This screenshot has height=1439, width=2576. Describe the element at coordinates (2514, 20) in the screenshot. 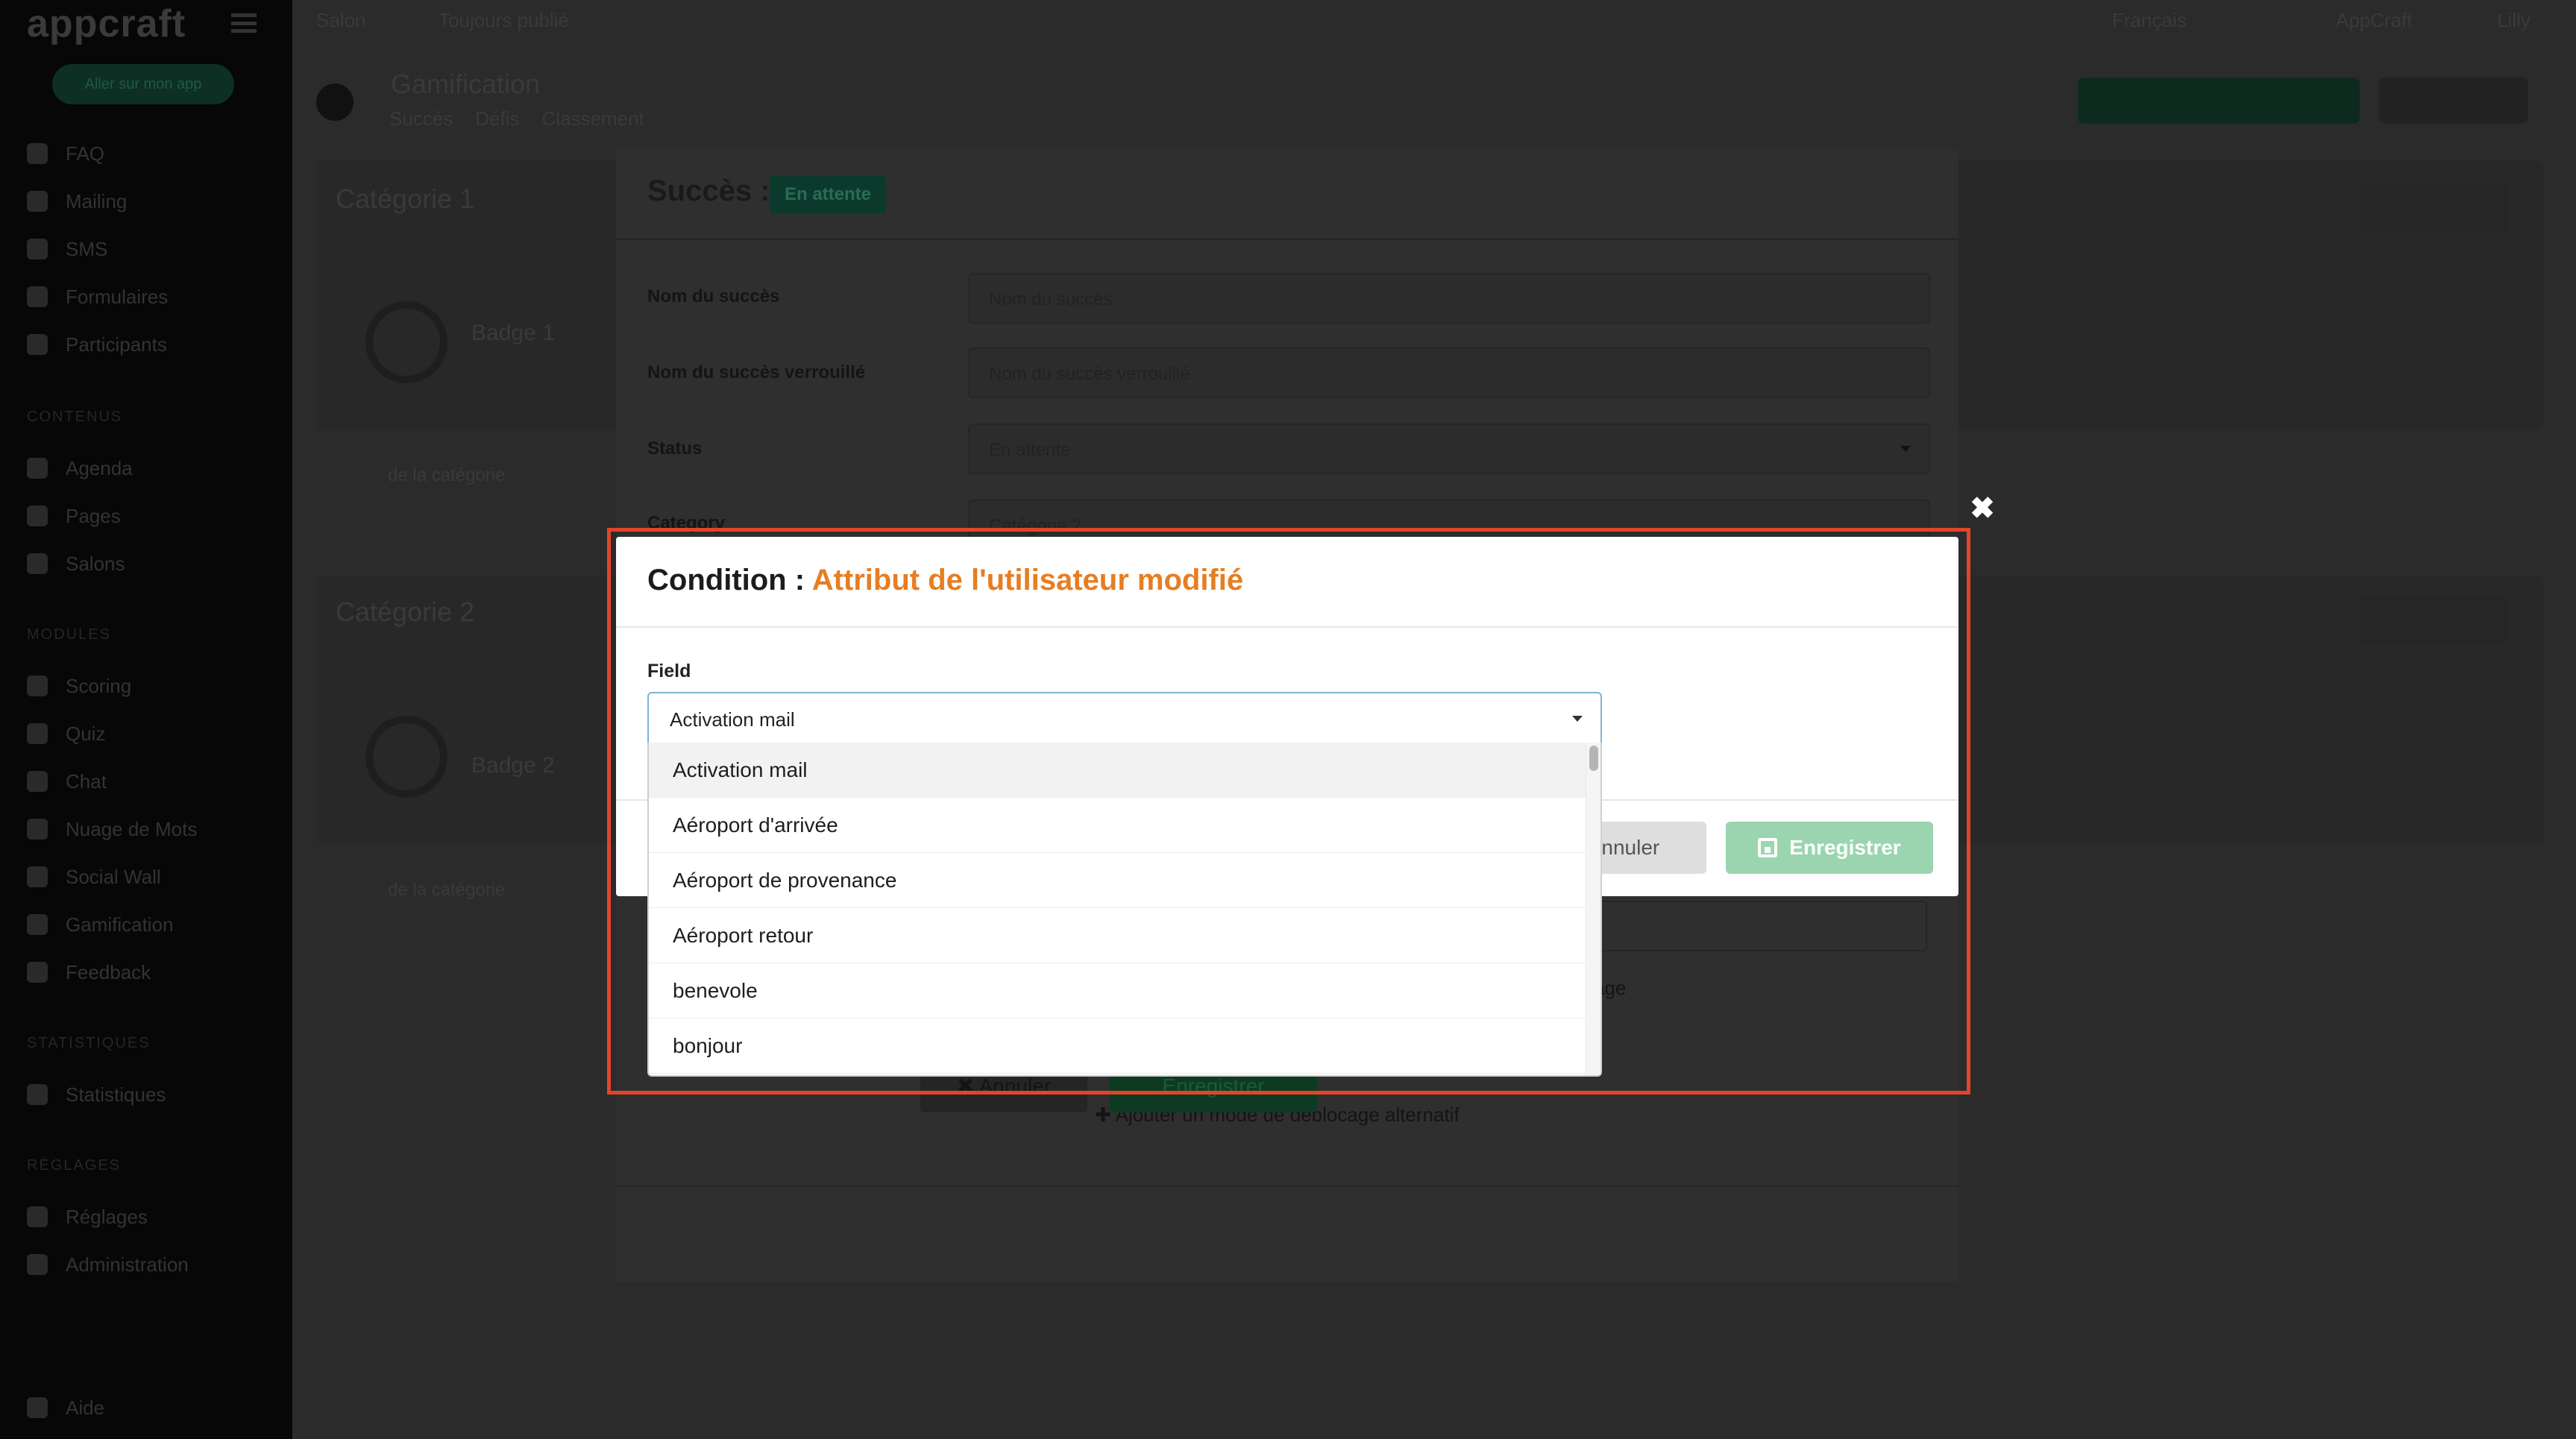

I see `user-menu: Lilly` at that location.